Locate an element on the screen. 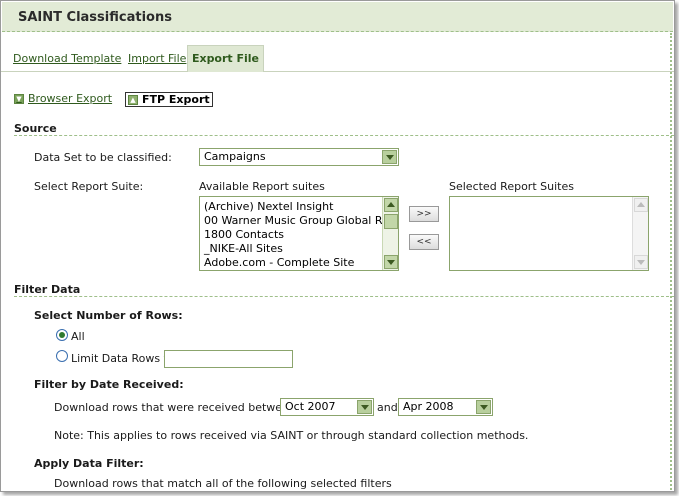 The height and width of the screenshot is (496, 679). remove-suite-button: << is located at coordinates (424, 242).